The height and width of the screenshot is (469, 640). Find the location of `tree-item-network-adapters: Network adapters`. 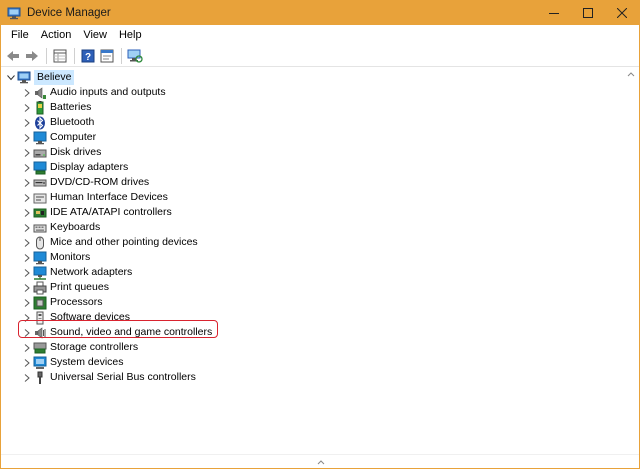

tree-item-network-adapters: Network adapters is located at coordinates (76, 272).